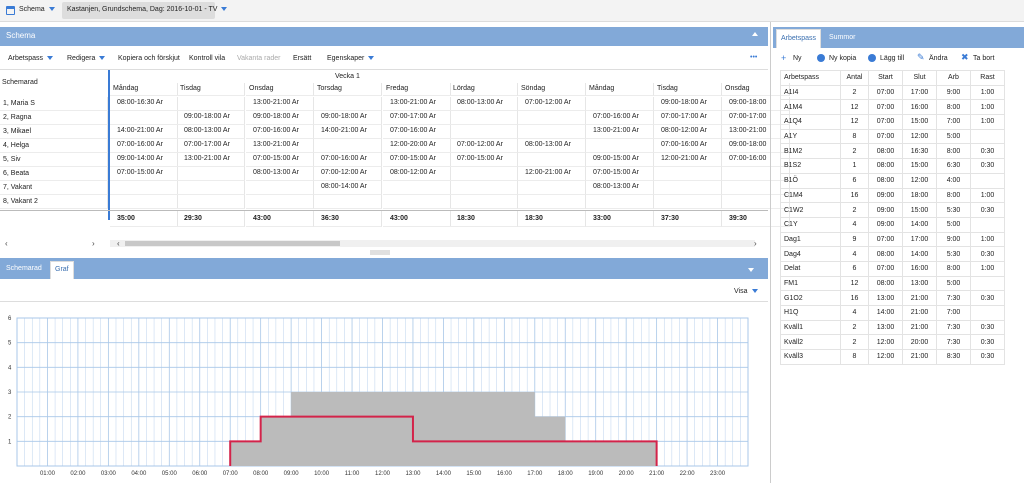 The height and width of the screenshot is (483, 1024). I want to click on table-row: H1Q 4 14:00 21:00 7:00, so click(892, 313).